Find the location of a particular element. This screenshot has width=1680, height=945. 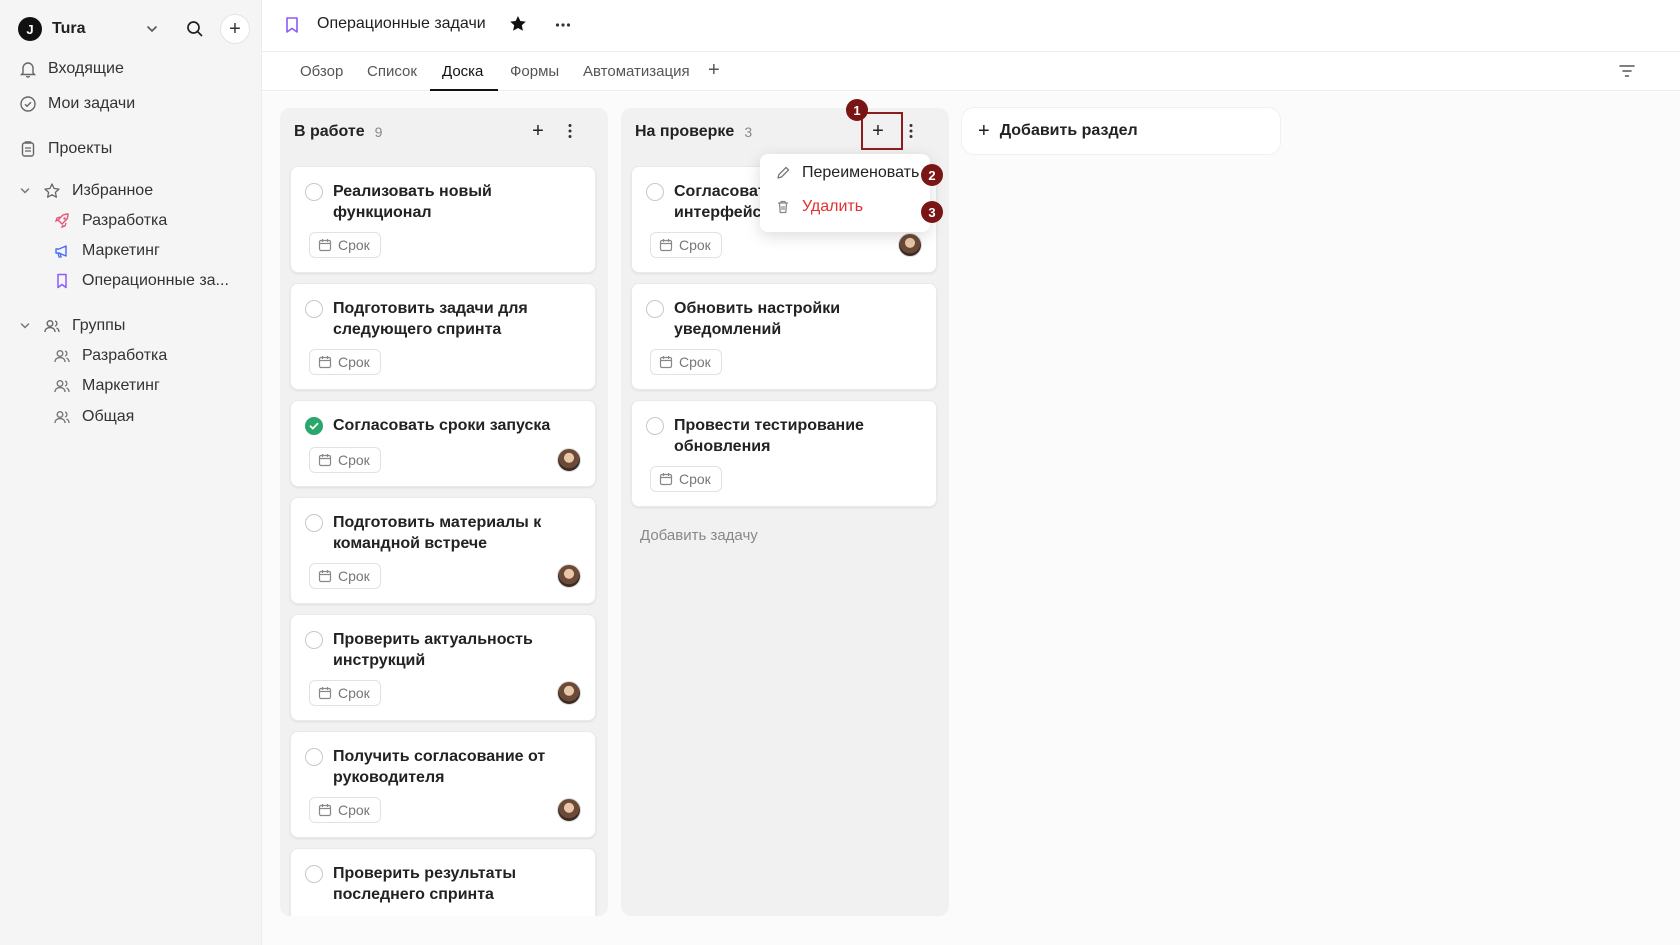

task-card: Проверить актуальность инструкций Срок is located at coordinates (443, 667).